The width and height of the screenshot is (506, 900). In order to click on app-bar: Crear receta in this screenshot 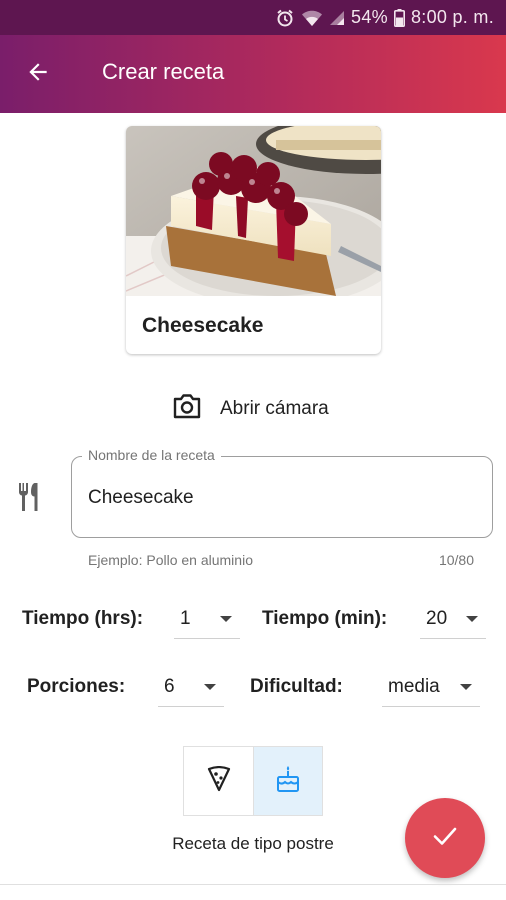, I will do `click(253, 74)`.